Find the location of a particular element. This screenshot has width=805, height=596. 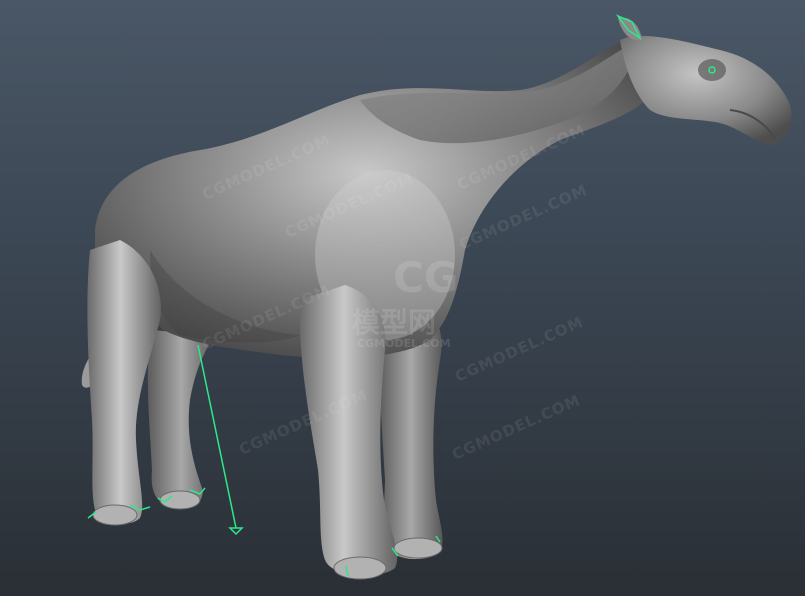

watermark-logo-chinese: 模型网 is located at coordinates (394, 322).